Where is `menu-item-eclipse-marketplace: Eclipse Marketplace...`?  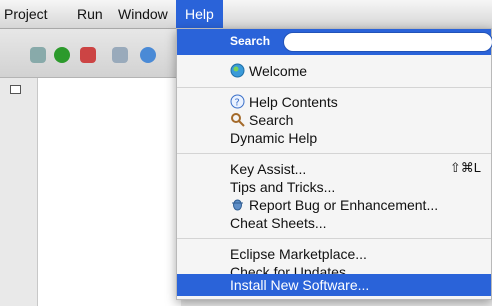 menu-item-eclipse-marketplace: Eclipse Marketplace... is located at coordinates (298, 254).